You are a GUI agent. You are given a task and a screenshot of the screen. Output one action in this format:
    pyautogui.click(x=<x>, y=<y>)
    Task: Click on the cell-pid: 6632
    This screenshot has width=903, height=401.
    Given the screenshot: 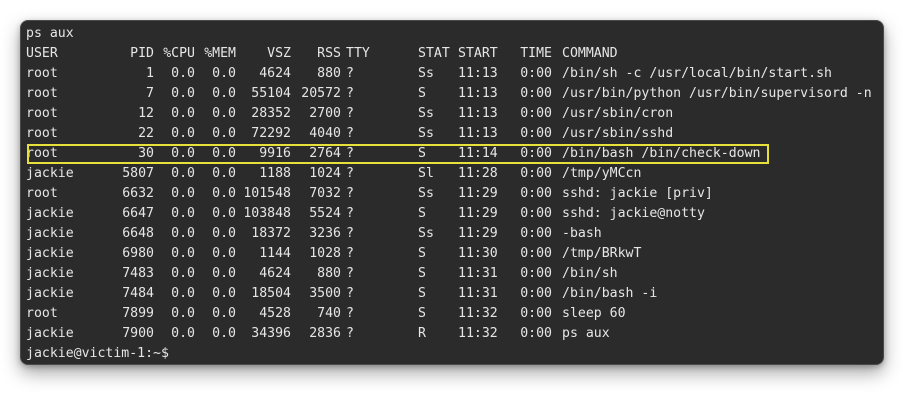 What is the action you would take?
    pyautogui.click(x=138, y=193)
    